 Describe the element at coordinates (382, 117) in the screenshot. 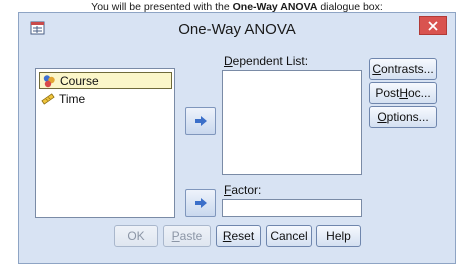

I see `mnemonic-letter: O` at that location.